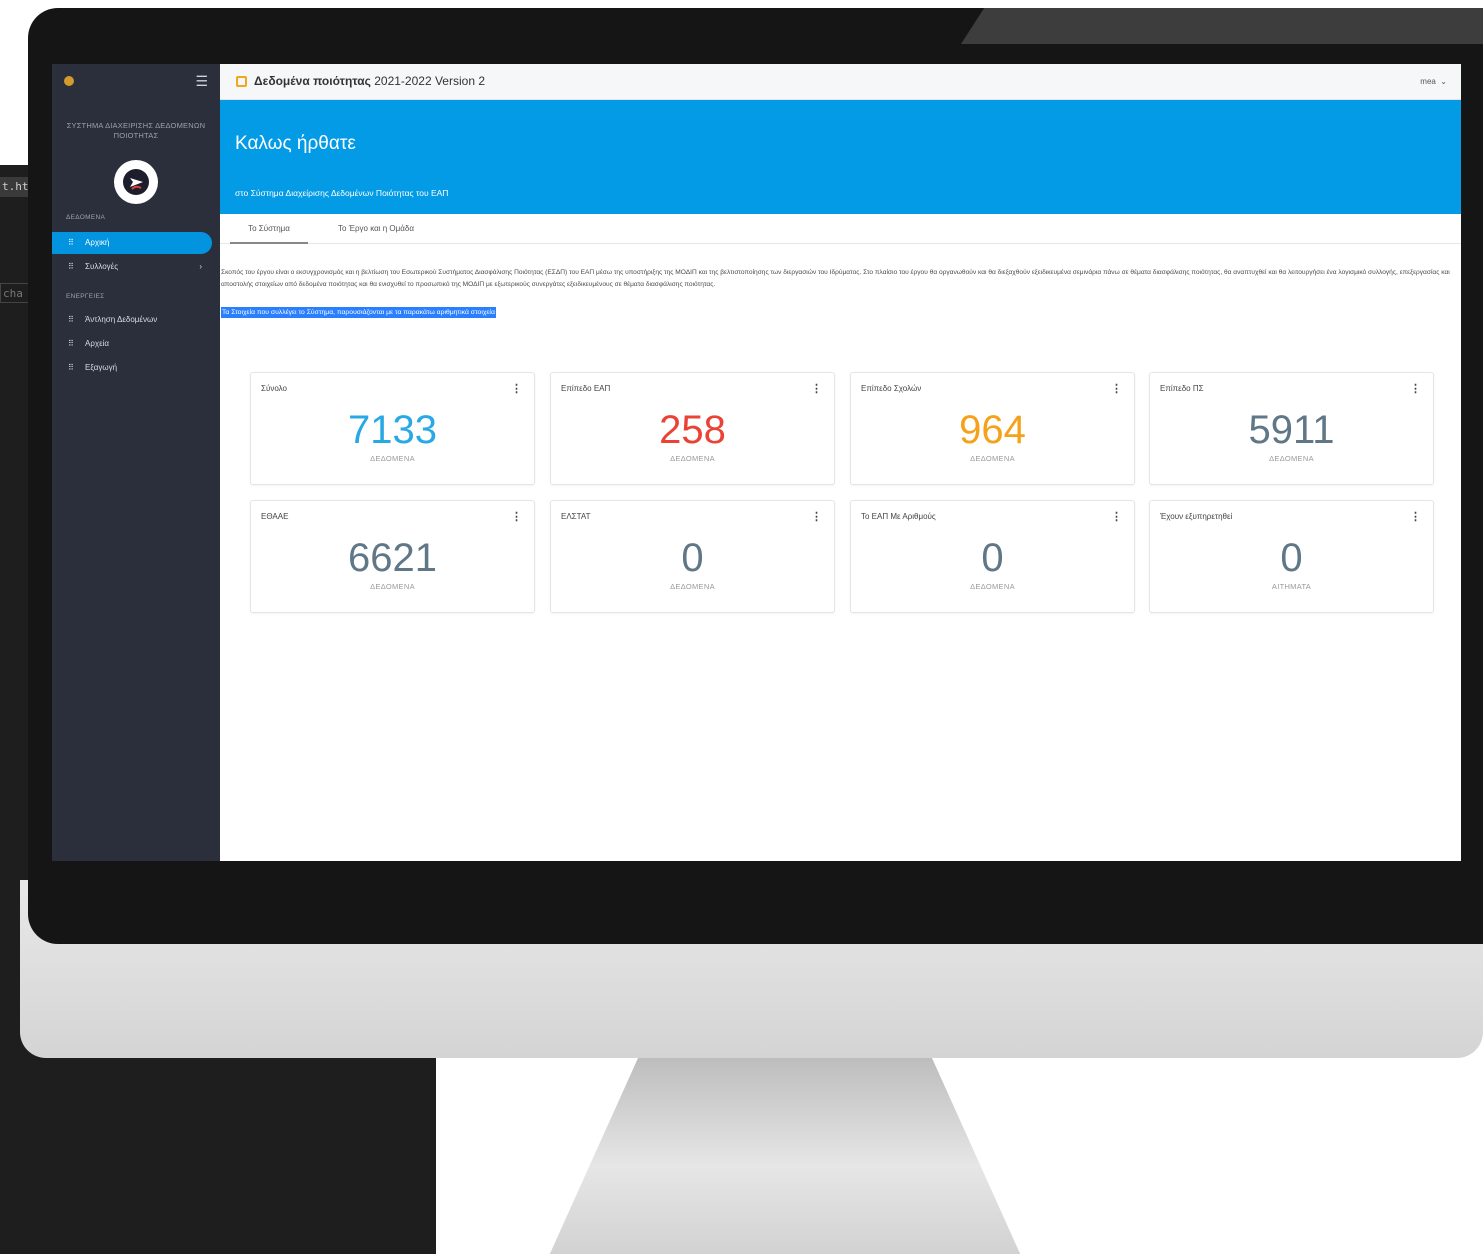 Image resolution: width=1483 pixels, height=1254 pixels. I want to click on stat-card-schools-level: Επίπεδο Σχολών ⋮ 964 ΔΕΔΟΜΕΝΑ, so click(992, 428).